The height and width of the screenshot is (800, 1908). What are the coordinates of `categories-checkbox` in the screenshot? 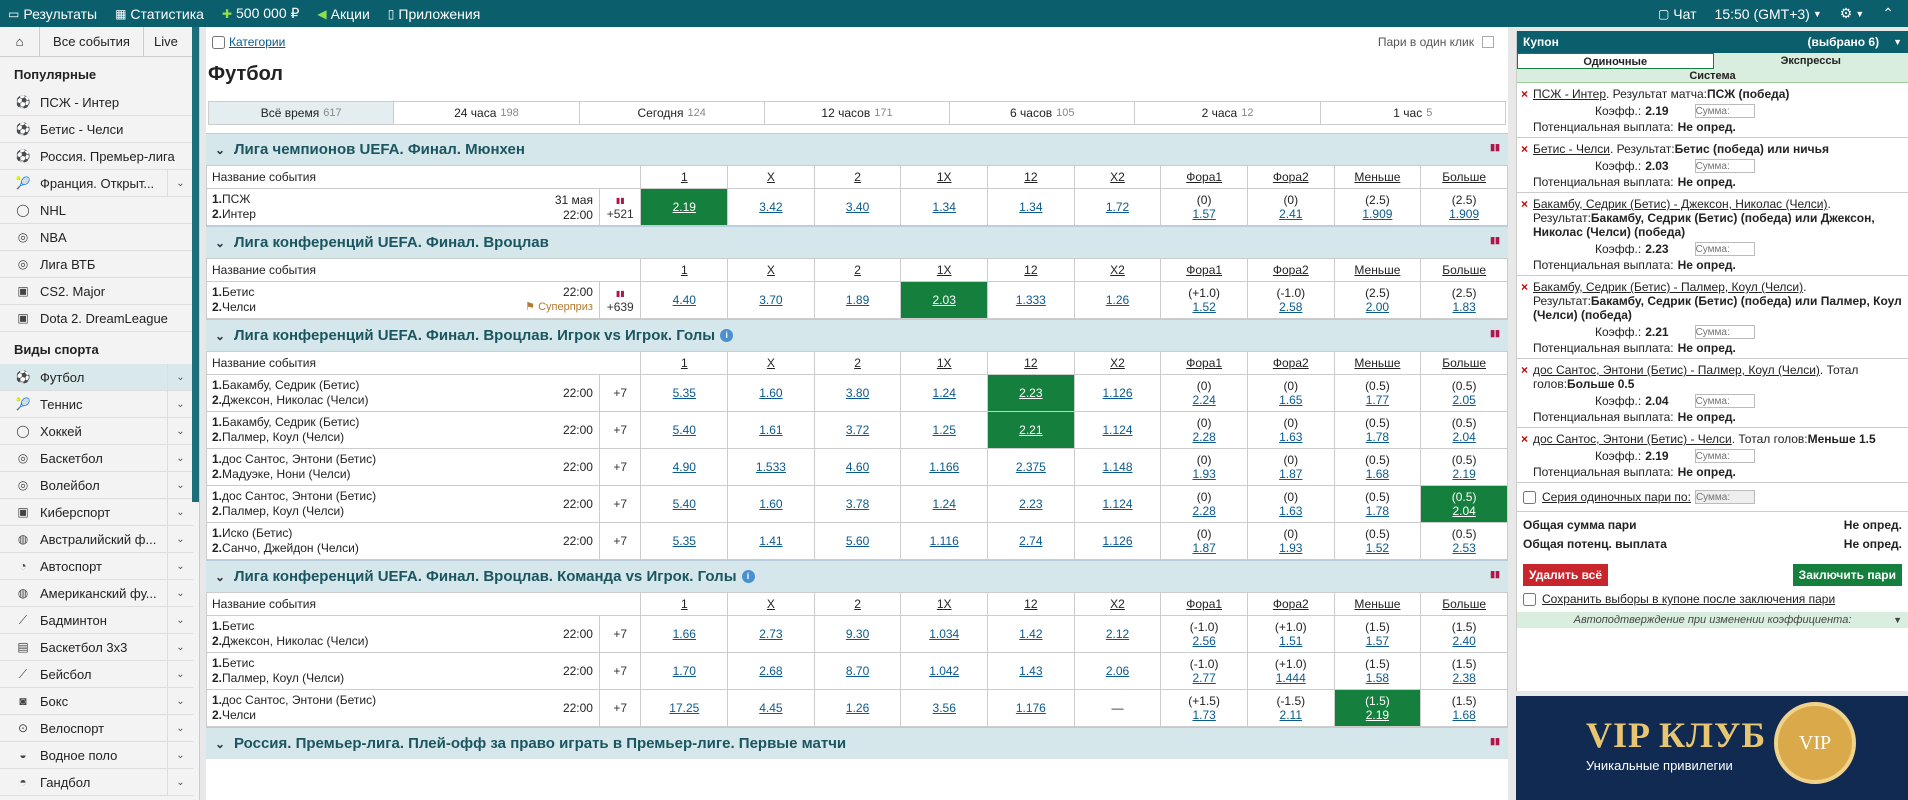 It's located at (218, 42).